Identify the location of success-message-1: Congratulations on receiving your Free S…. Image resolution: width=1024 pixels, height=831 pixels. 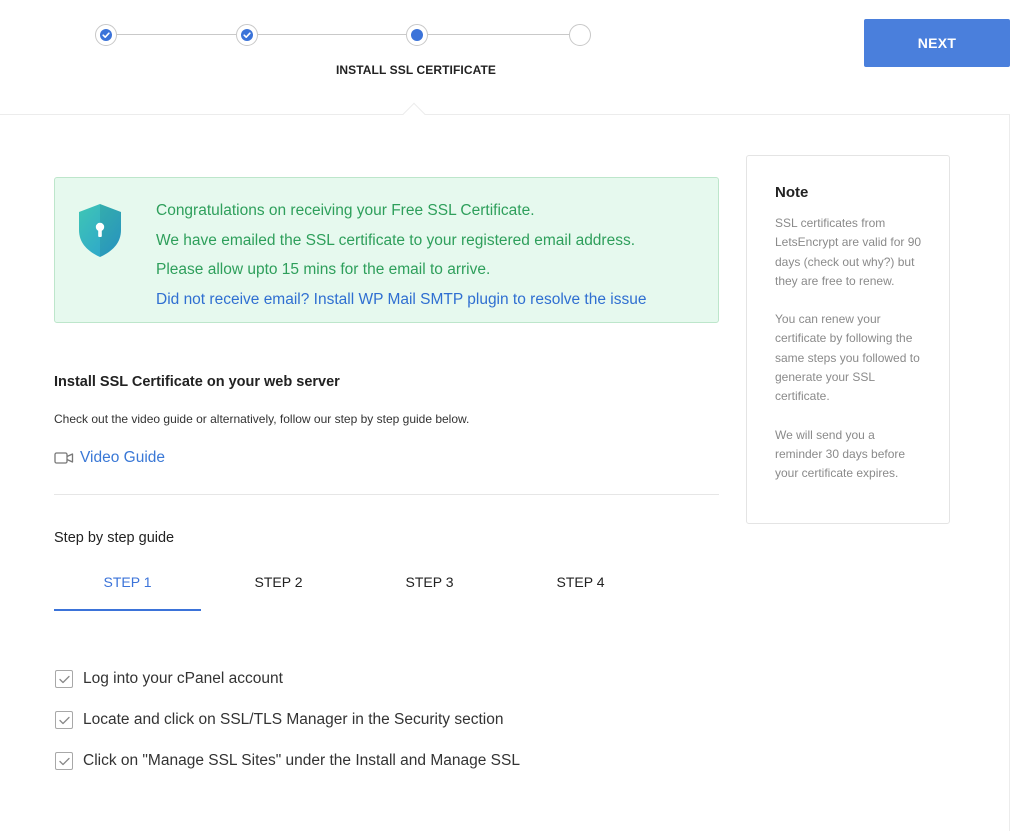
(345, 210).